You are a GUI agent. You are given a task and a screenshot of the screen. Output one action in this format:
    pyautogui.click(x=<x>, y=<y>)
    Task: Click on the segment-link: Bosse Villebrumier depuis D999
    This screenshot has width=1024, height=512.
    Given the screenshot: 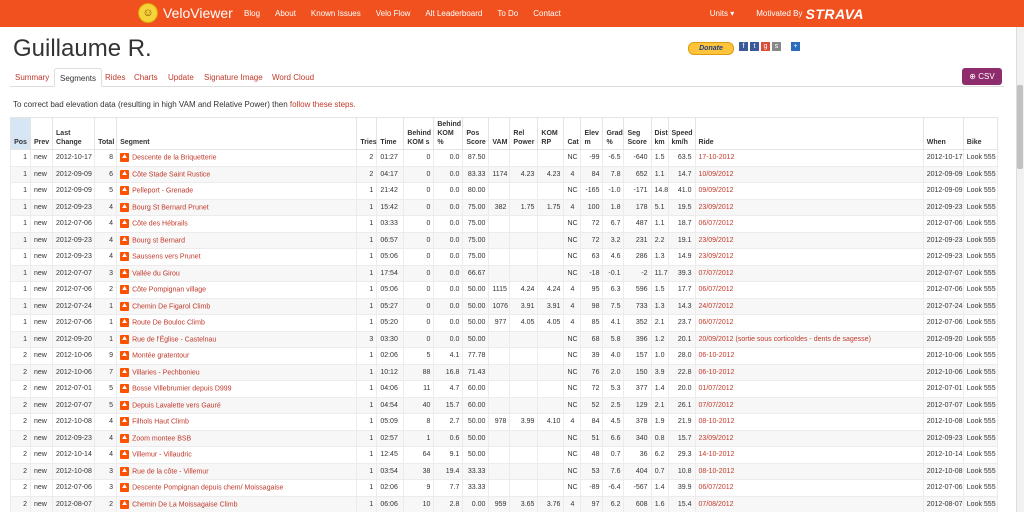 What is the action you would take?
    pyautogui.click(x=181, y=389)
    